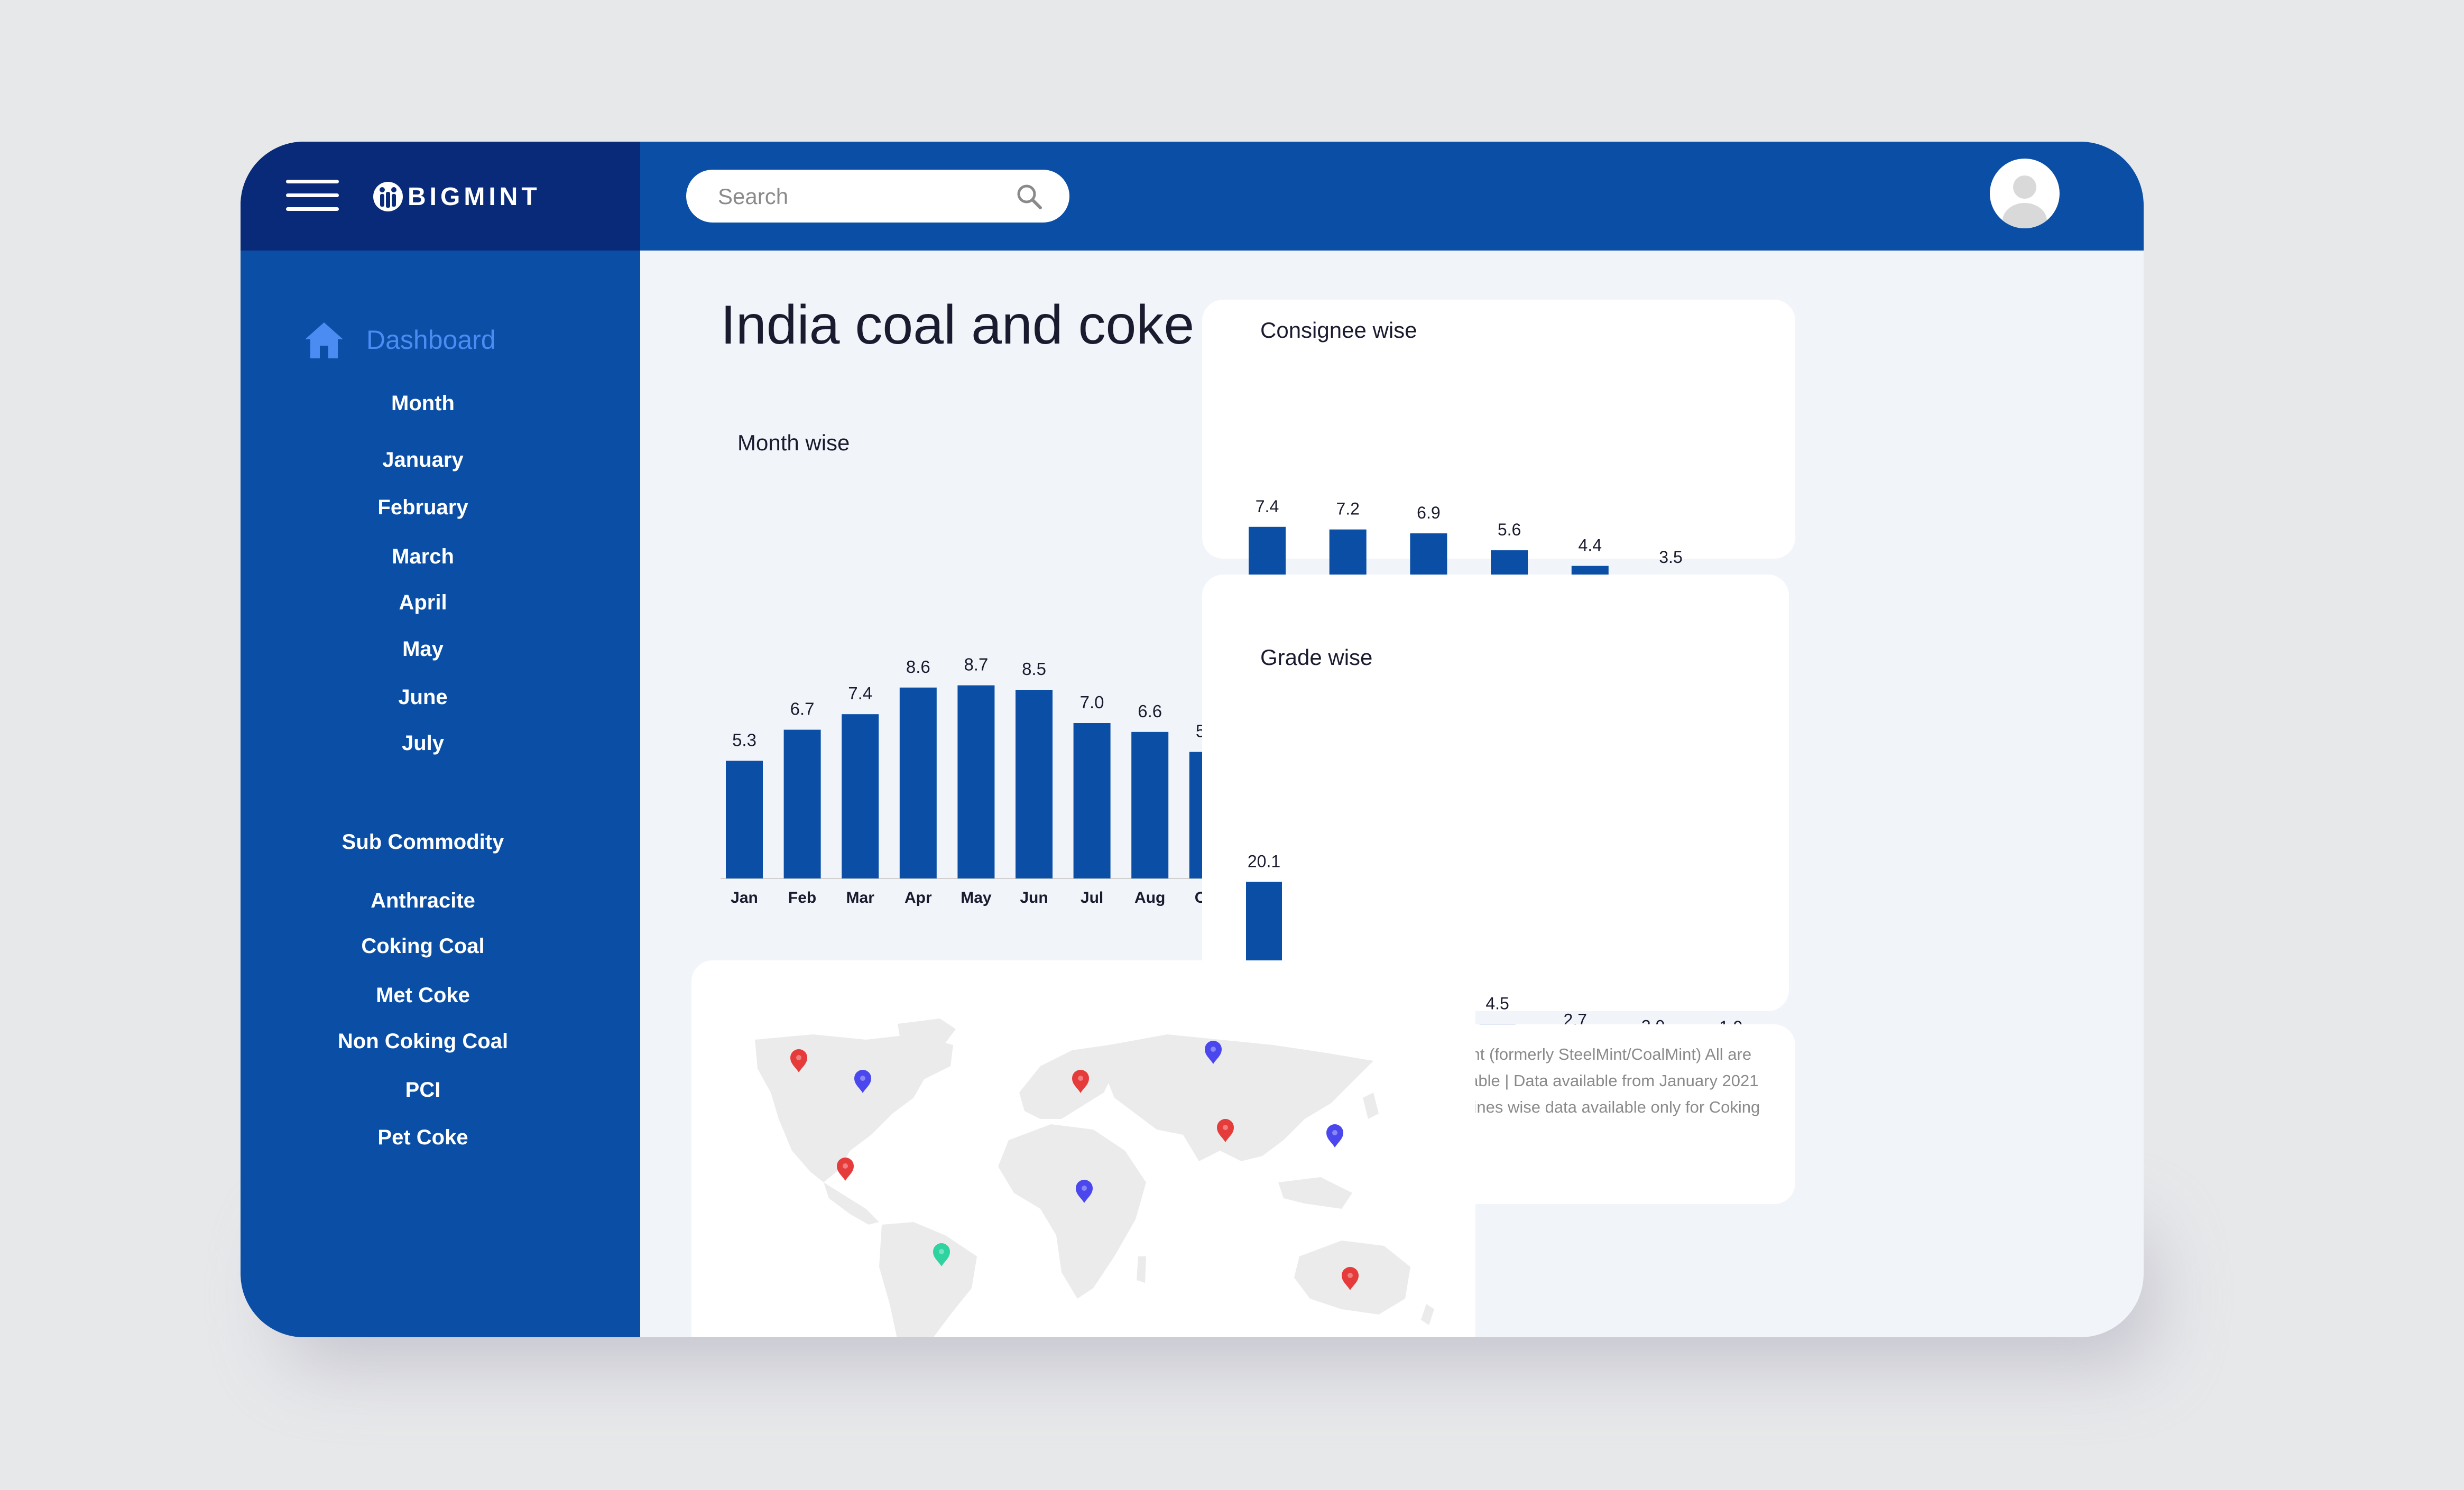 This screenshot has width=2464, height=1490. What do you see at coordinates (423, 1041) in the screenshot?
I see `nav-item-non-coking-coal: Non Coking Coal` at bounding box center [423, 1041].